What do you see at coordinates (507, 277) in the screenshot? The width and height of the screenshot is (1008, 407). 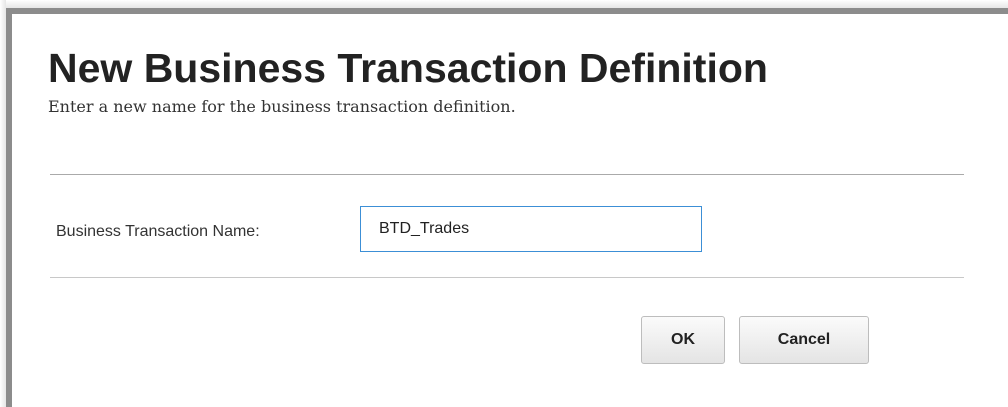 I see `footer-divider` at bounding box center [507, 277].